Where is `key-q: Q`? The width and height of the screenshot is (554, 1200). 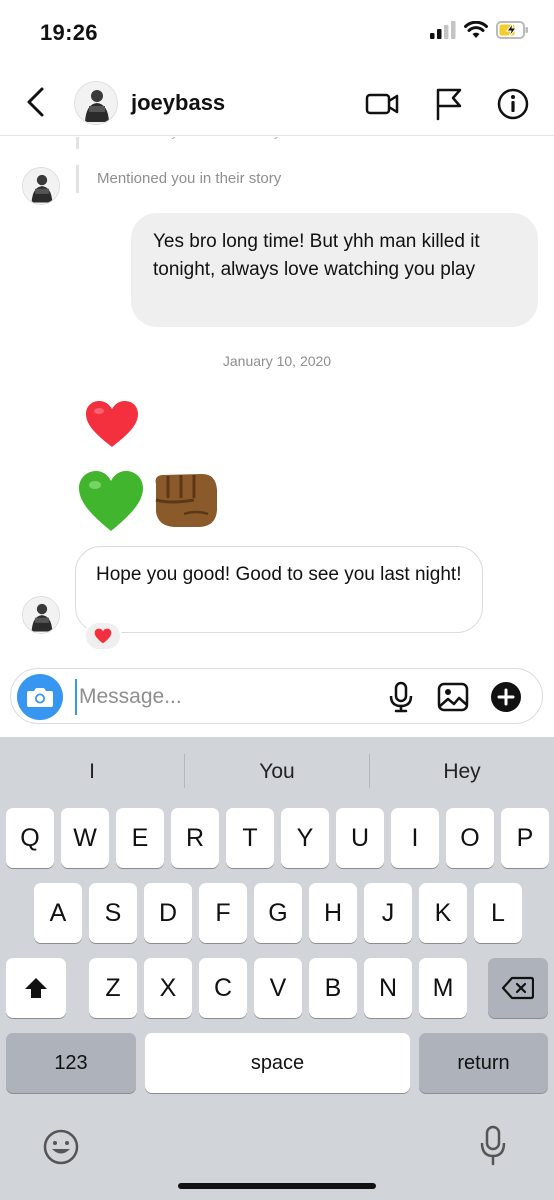
key-q: Q is located at coordinates (30, 838).